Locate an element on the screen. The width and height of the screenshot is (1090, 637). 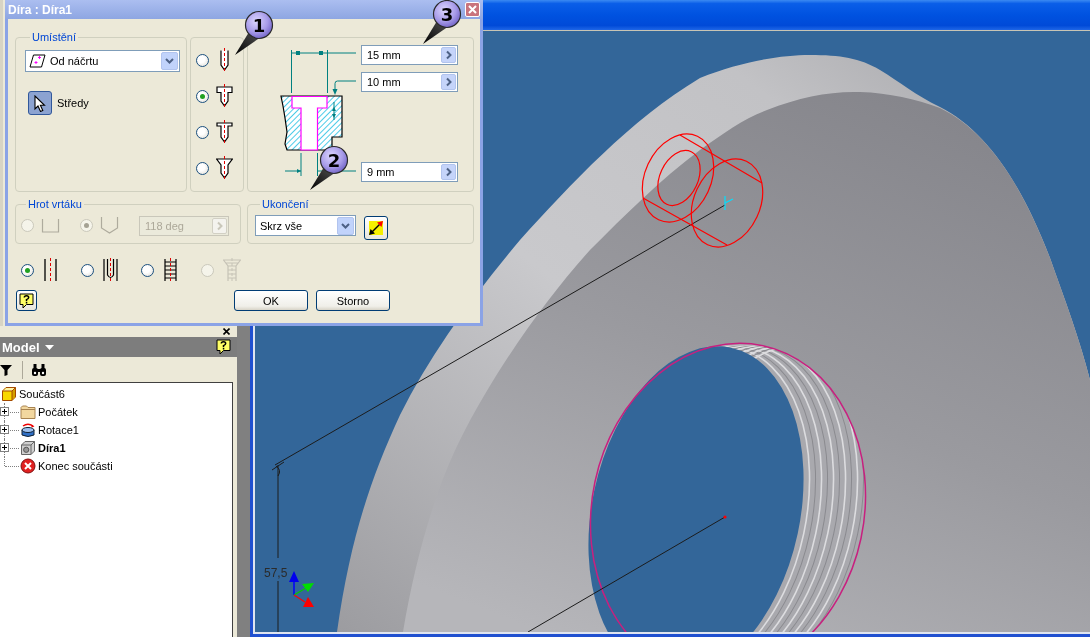
cancel-button: Storno is located at coordinates (353, 300).